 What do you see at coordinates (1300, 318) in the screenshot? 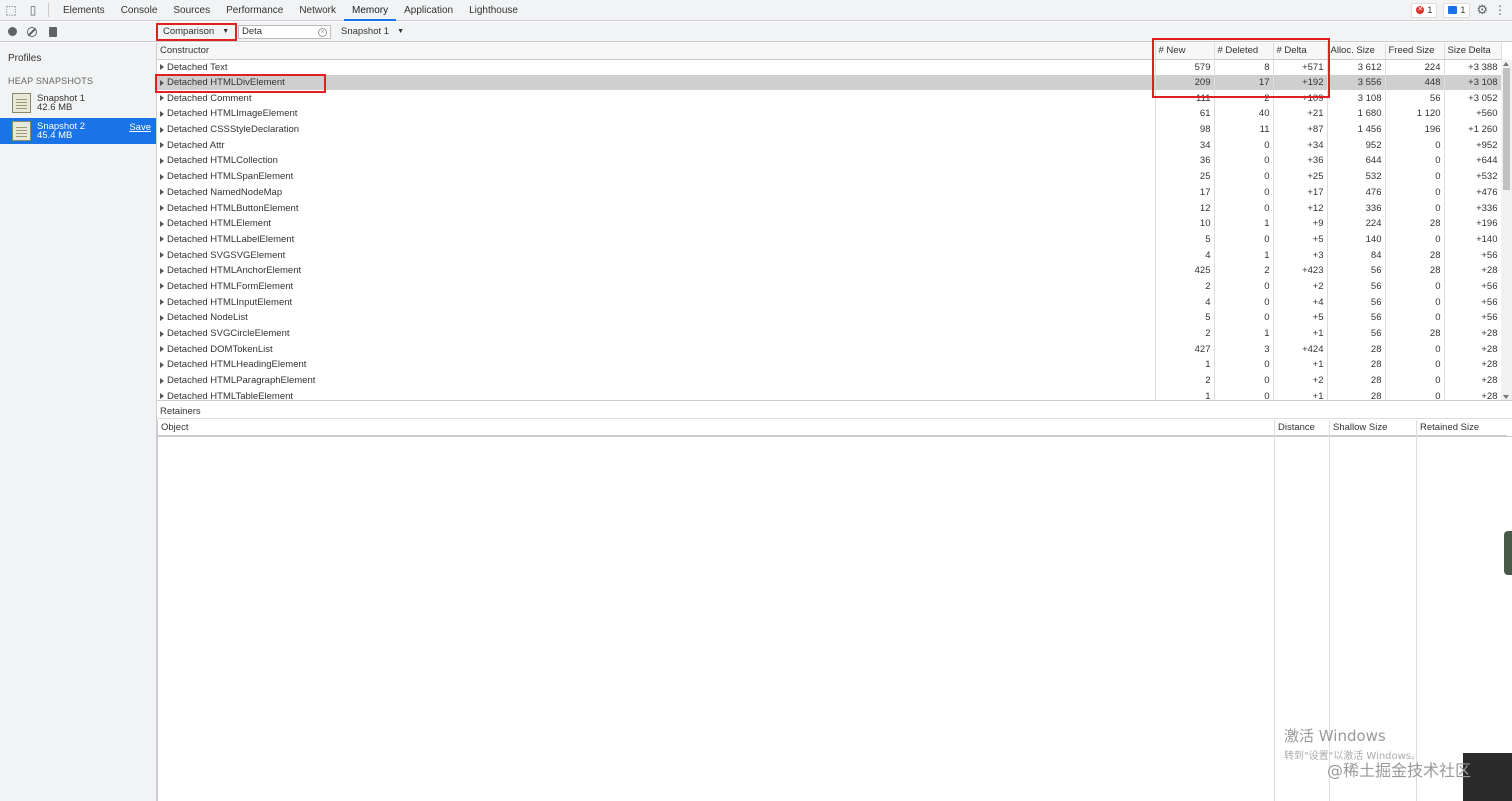
I see `value-cell: +5` at bounding box center [1300, 318].